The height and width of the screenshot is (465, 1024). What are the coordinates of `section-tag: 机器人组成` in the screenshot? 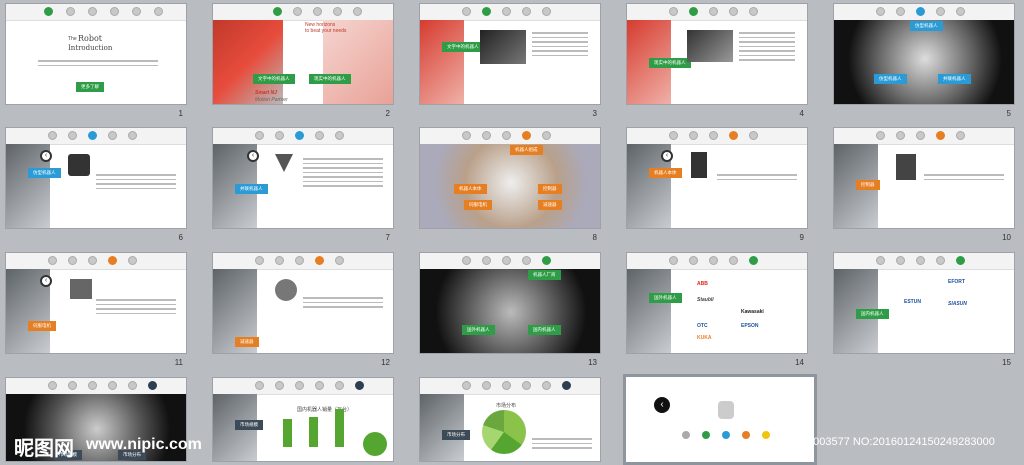 It's located at (526, 150).